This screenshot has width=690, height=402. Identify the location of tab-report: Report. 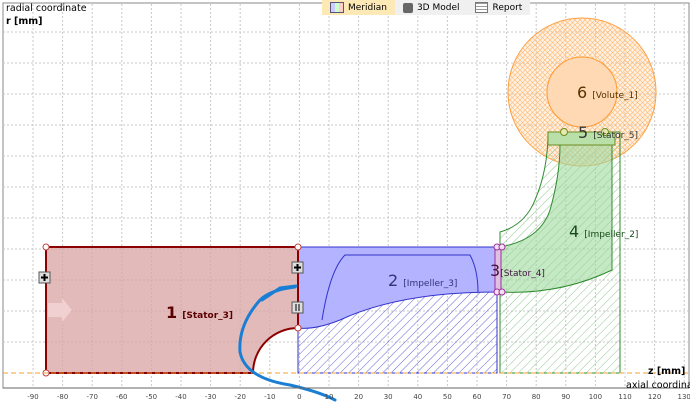
(498, 7).